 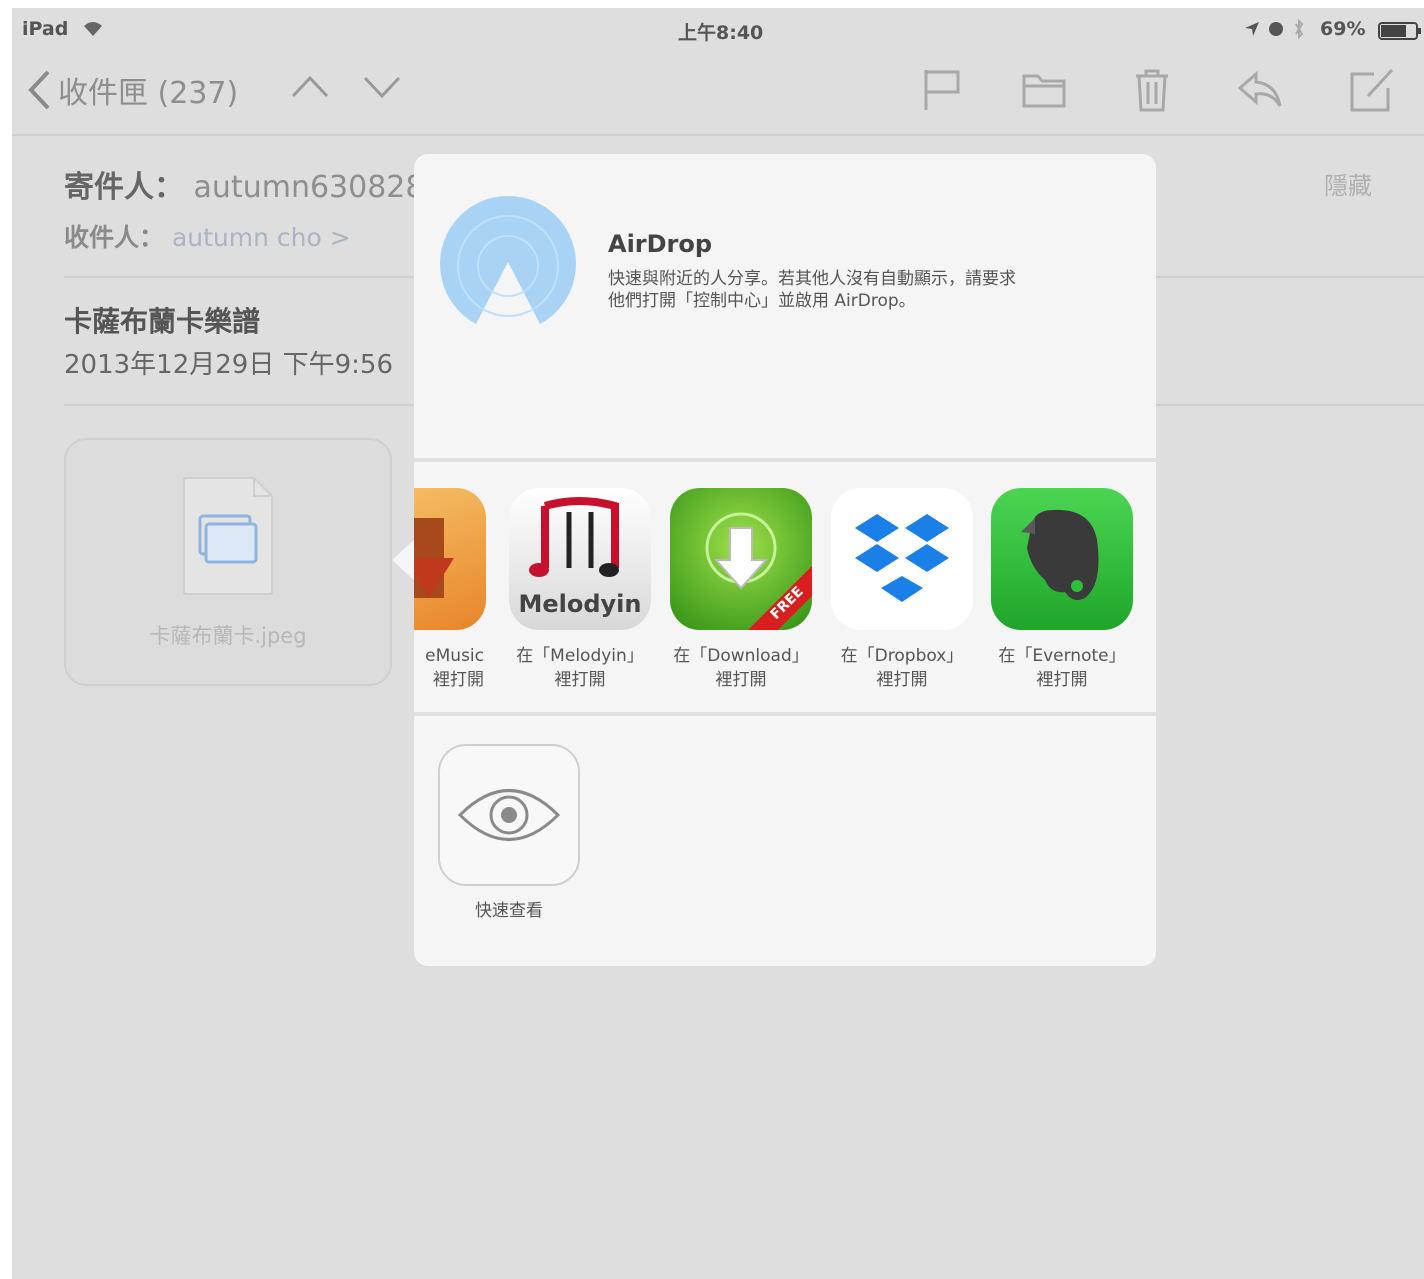 I want to click on reply-icon, so click(x=1259, y=88).